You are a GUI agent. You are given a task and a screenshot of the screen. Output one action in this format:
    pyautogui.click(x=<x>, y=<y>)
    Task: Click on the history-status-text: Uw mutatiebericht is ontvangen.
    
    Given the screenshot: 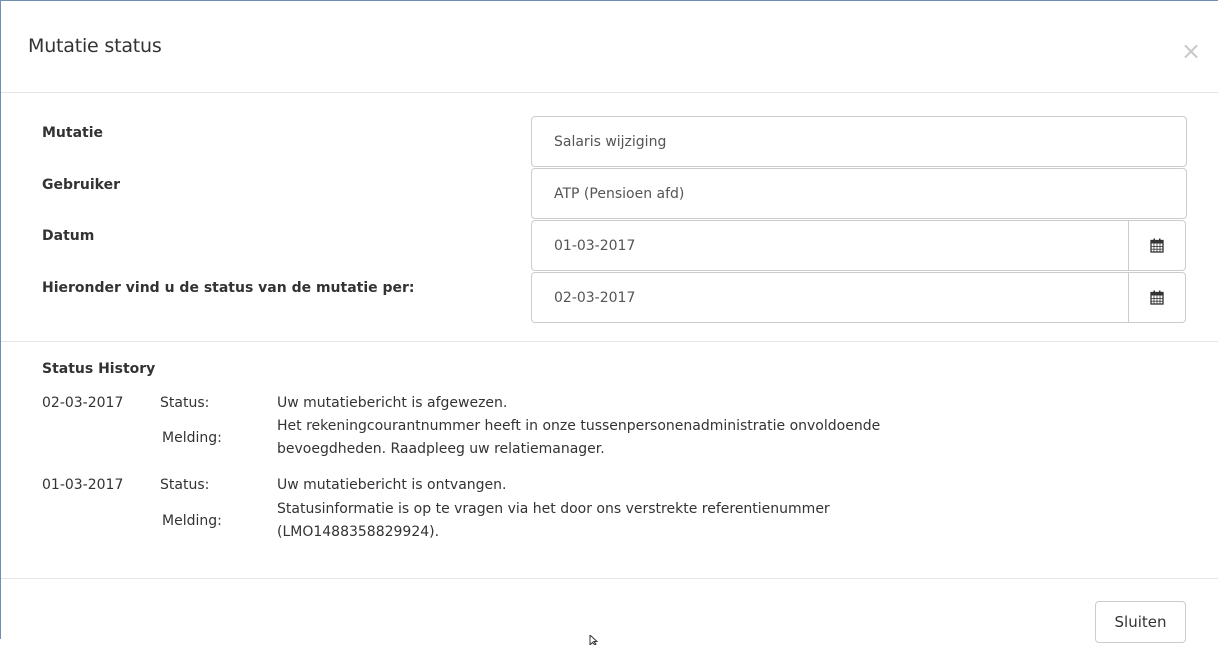 What is the action you would take?
    pyautogui.click(x=392, y=485)
    